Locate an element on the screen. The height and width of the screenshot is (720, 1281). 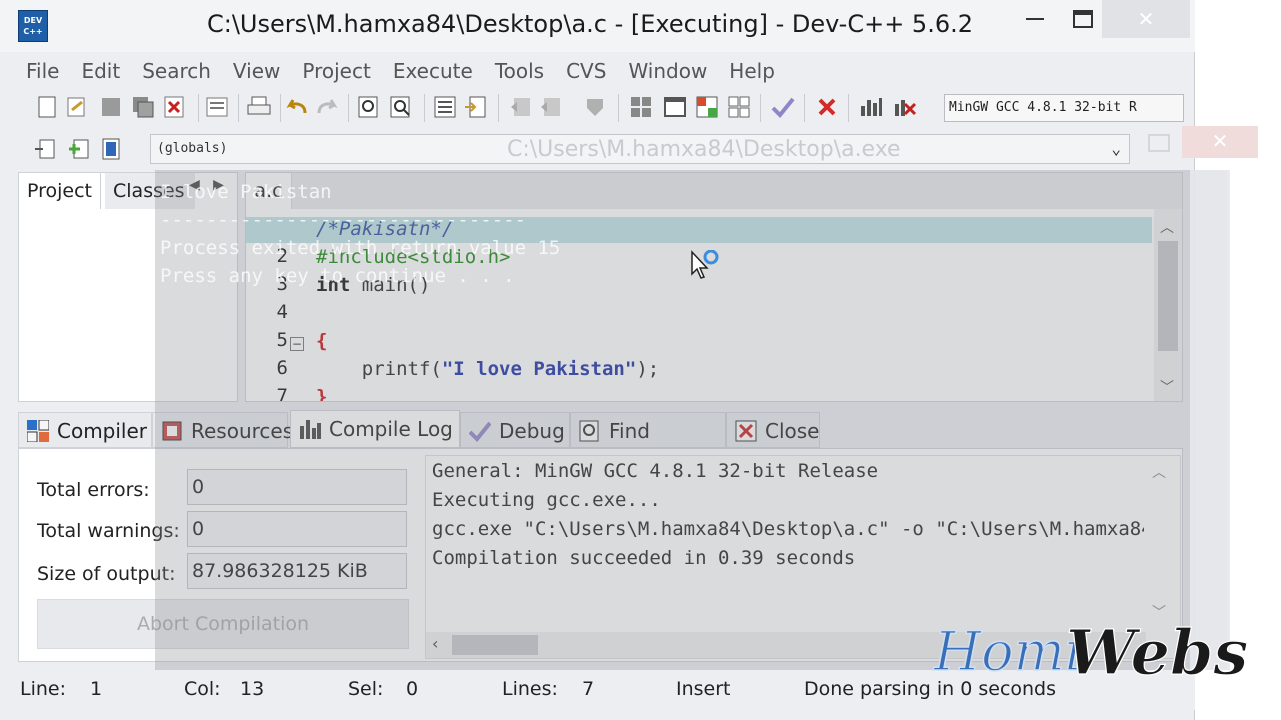
add-file-icon is located at coordinates (79, 149).